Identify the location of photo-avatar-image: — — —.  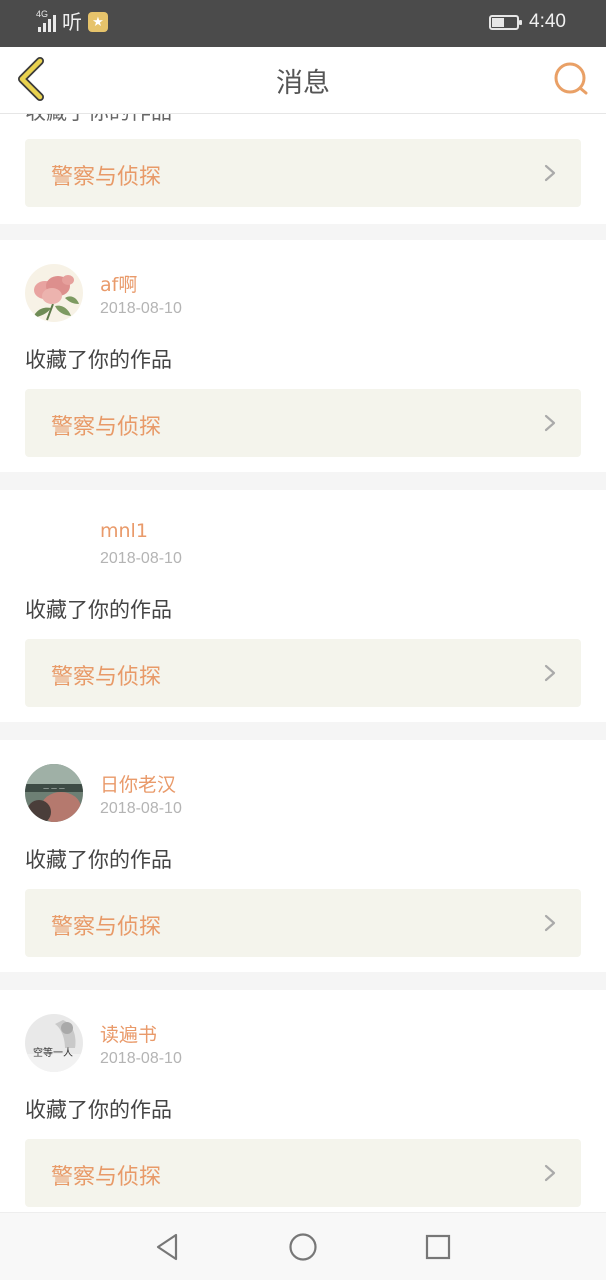
(54, 793).